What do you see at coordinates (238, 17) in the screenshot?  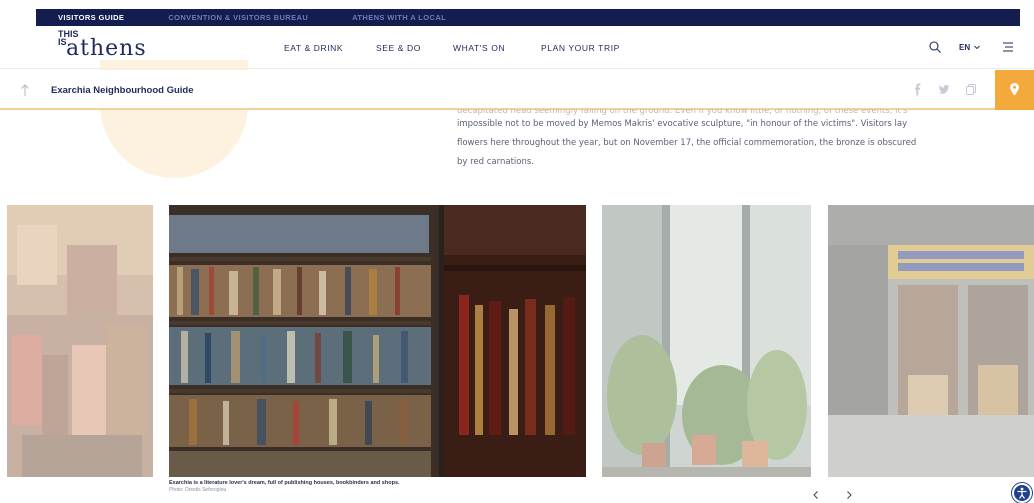 I see `top-link-convention-bureau: CONVENTION & VISITORS BUREAU` at bounding box center [238, 17].